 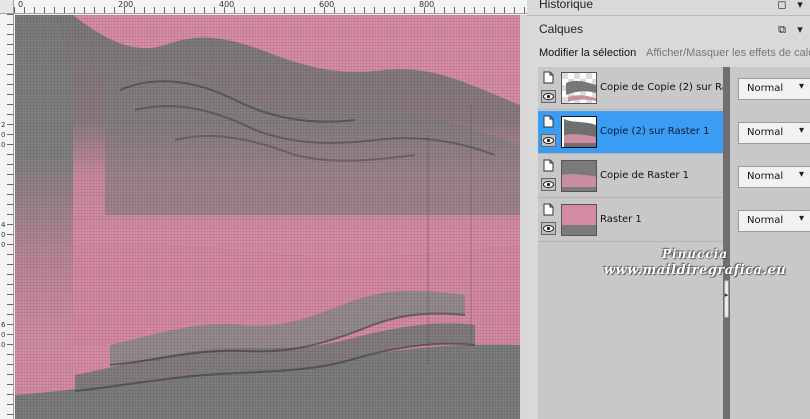 I want to click on ruler-left-label: 4, so click(x=3, y=225).